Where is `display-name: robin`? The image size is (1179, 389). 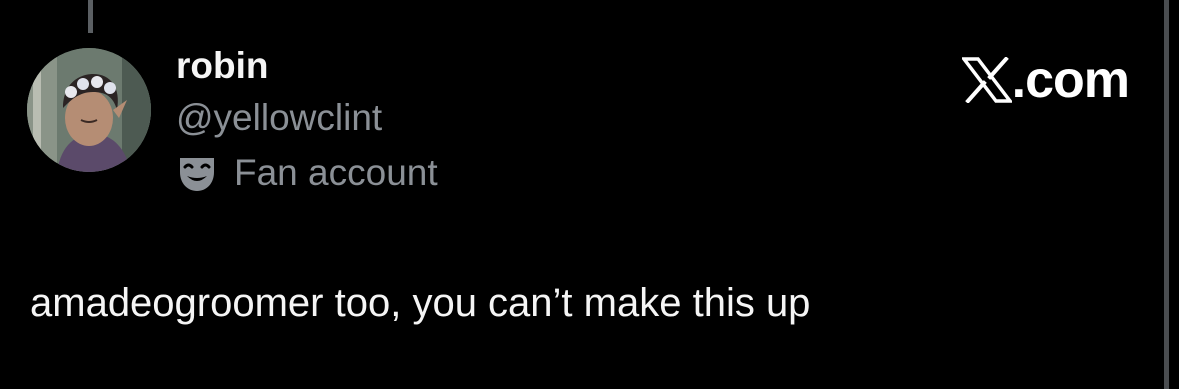 display-name: robin is located at coordinates (222, 66).